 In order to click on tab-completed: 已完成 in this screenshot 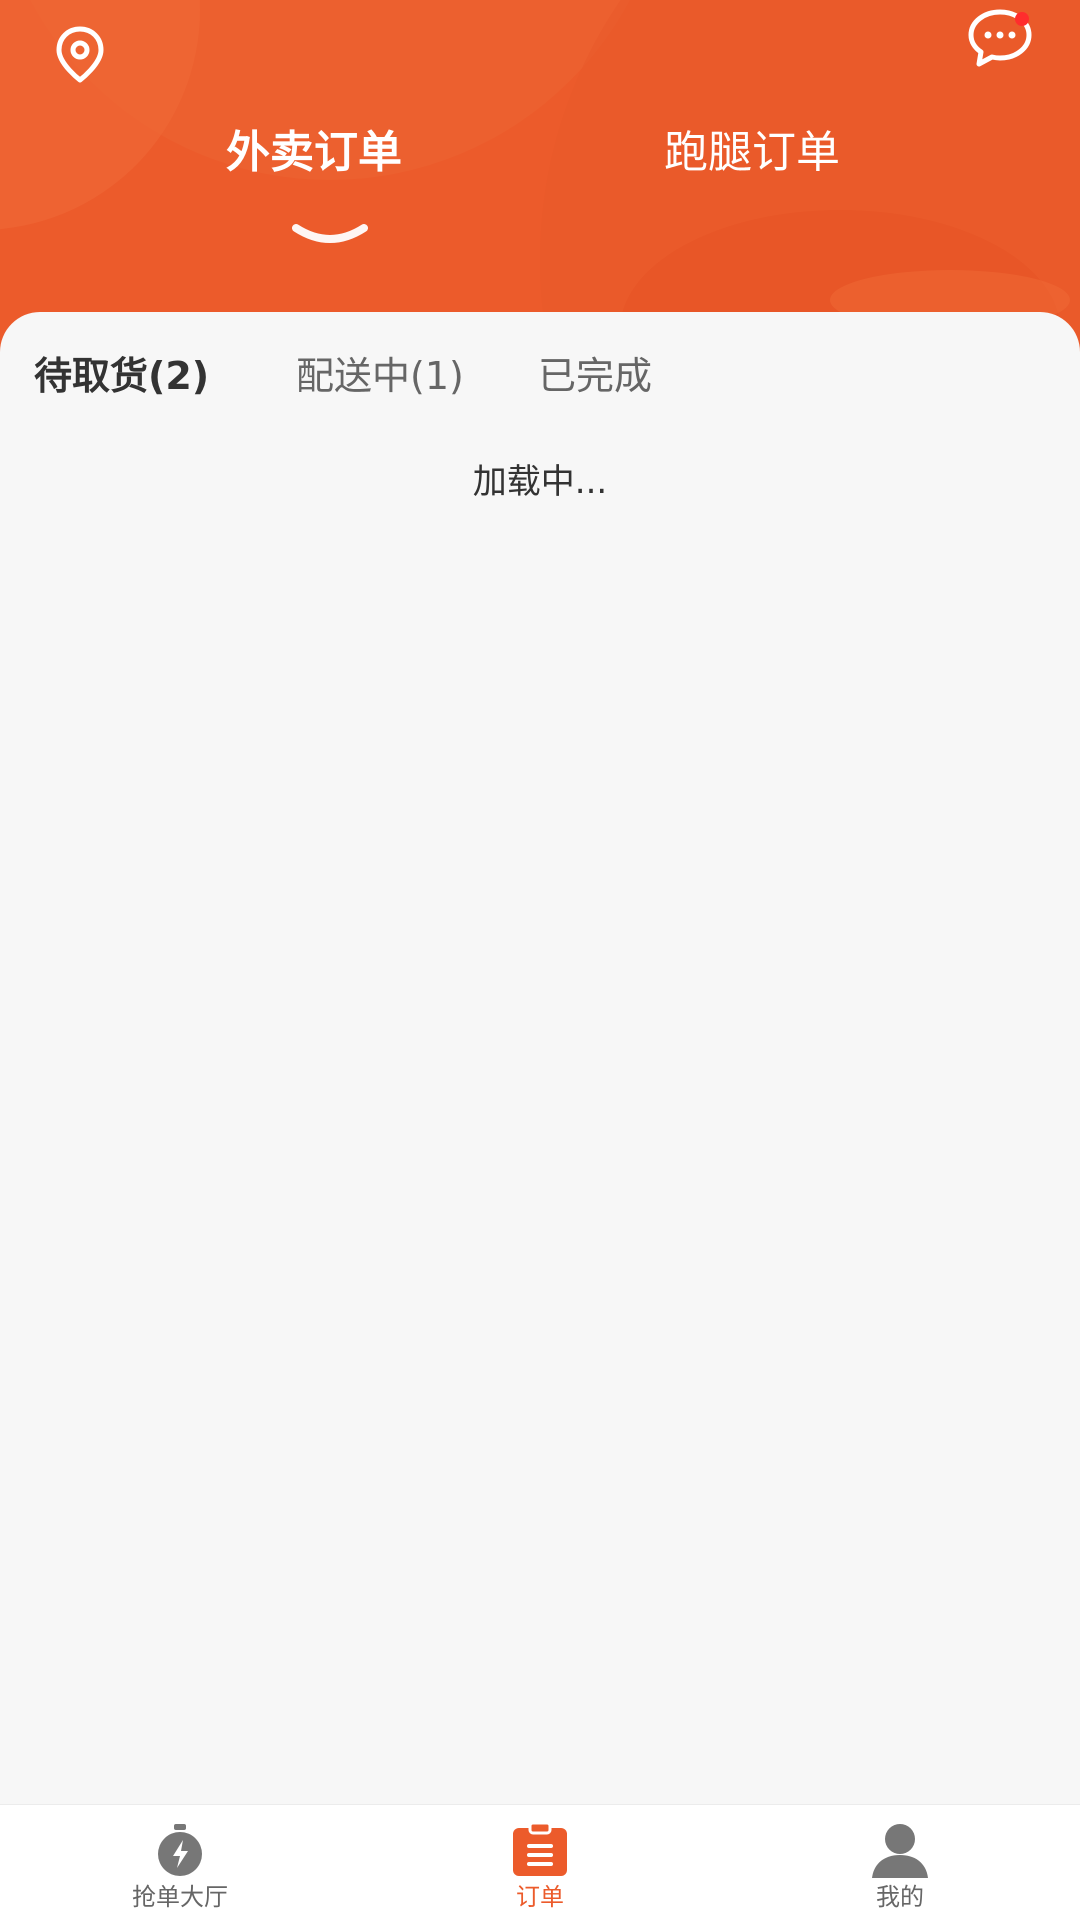, I will do `click(595, 376)`.